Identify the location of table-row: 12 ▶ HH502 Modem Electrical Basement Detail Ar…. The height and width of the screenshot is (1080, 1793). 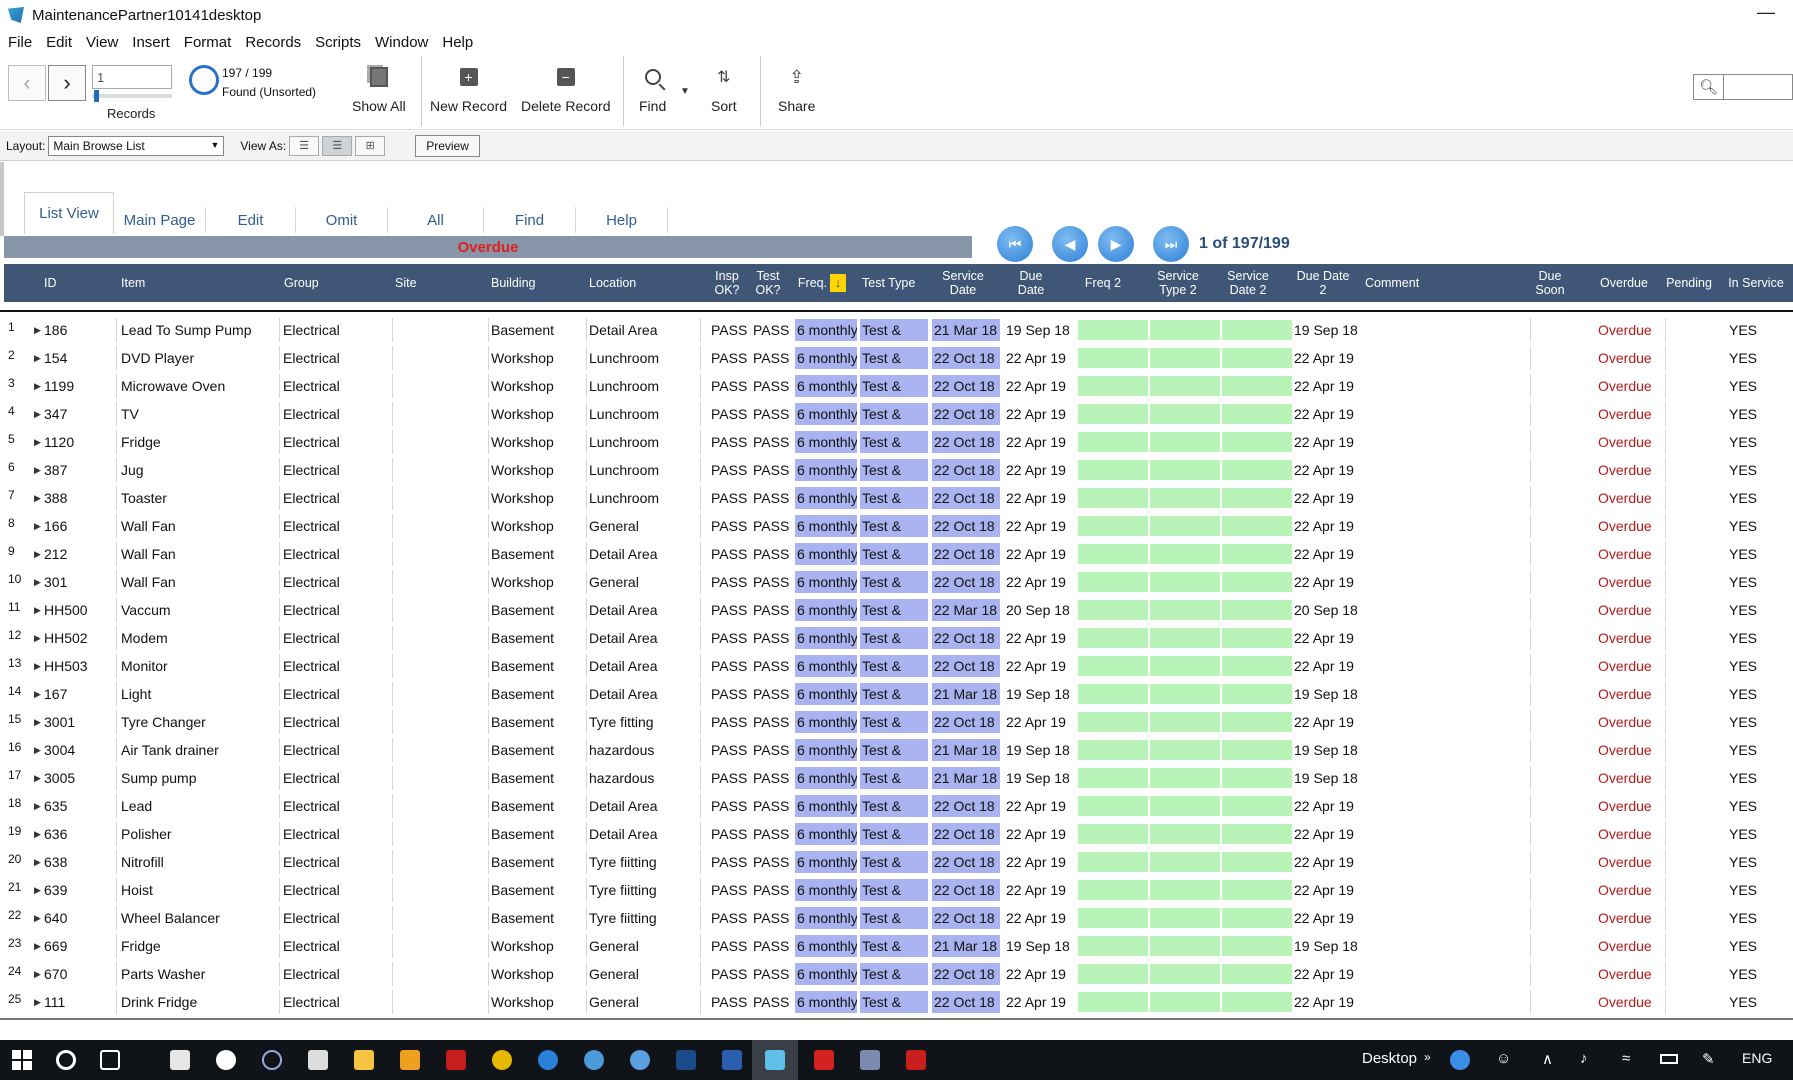
(896, 638).